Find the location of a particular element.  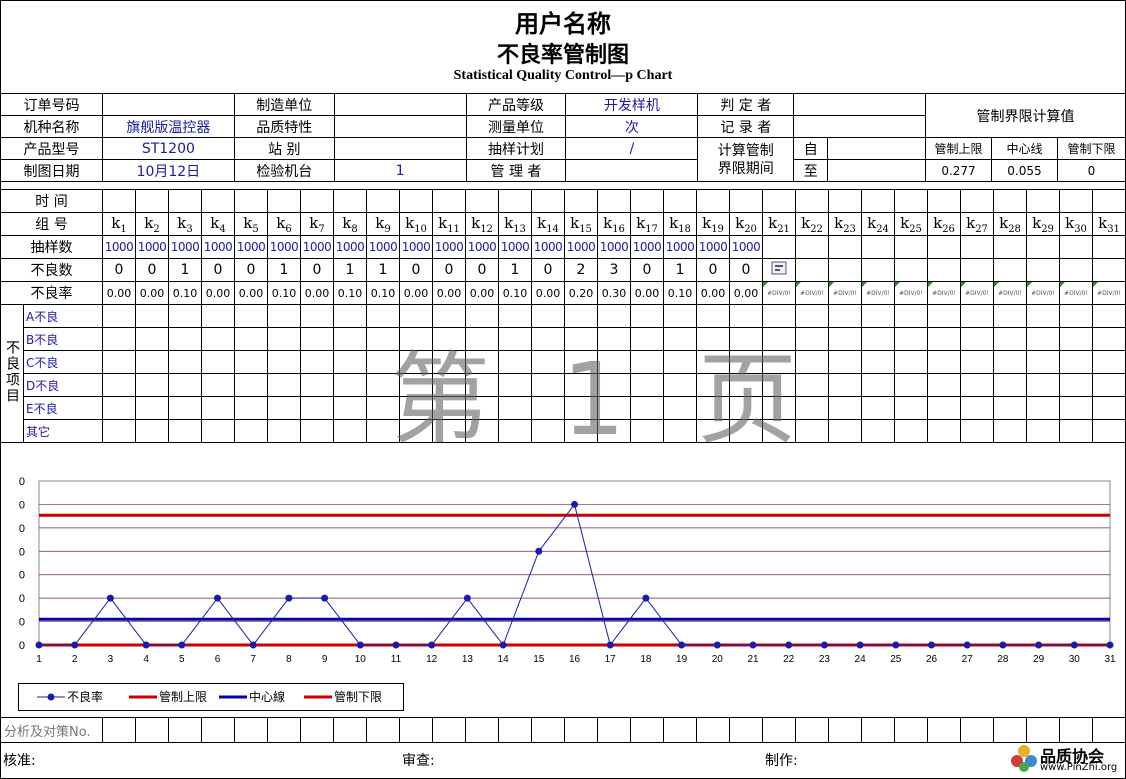

to-field is located at coordinates (877, 170).